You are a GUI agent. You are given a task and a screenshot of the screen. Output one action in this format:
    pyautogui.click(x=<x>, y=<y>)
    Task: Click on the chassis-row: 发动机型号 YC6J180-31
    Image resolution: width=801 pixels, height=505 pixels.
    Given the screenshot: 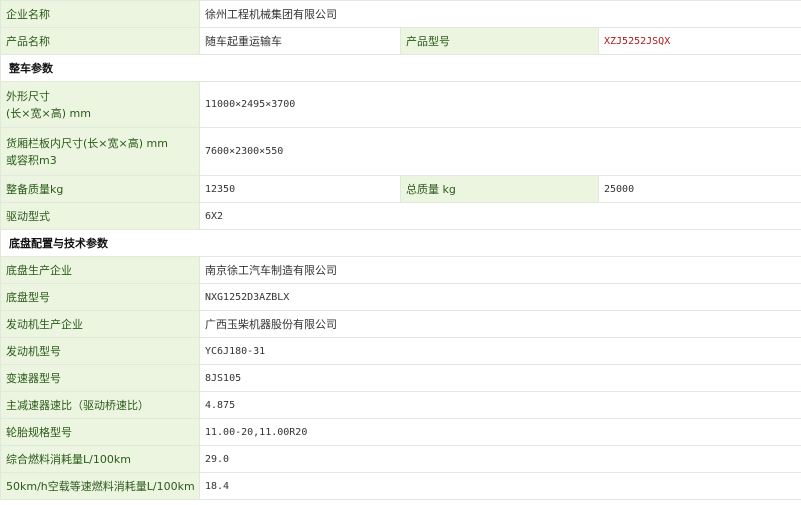 What is the action you would take?
    pyautogui.click(x=400, y=351)
    